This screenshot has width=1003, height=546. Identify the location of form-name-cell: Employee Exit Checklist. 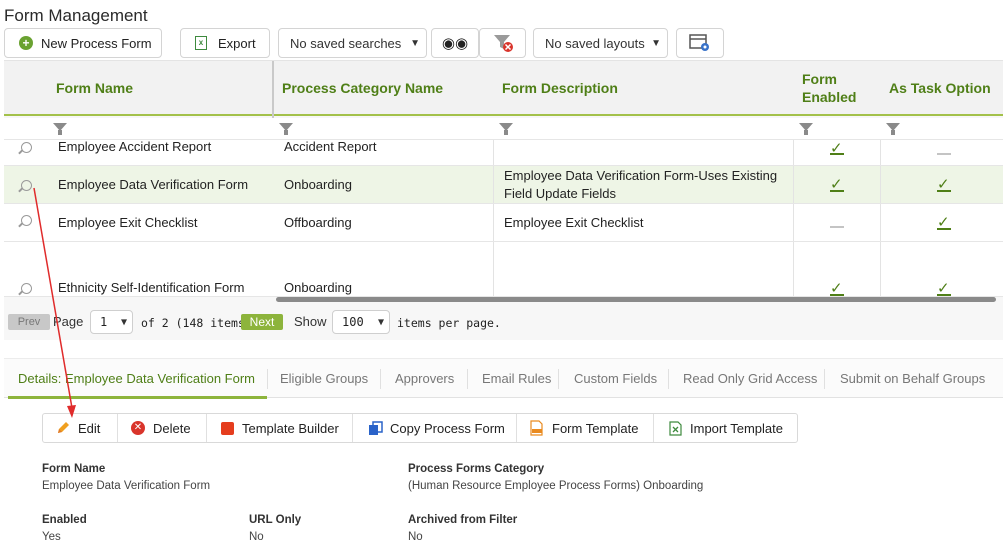
(128, 222).